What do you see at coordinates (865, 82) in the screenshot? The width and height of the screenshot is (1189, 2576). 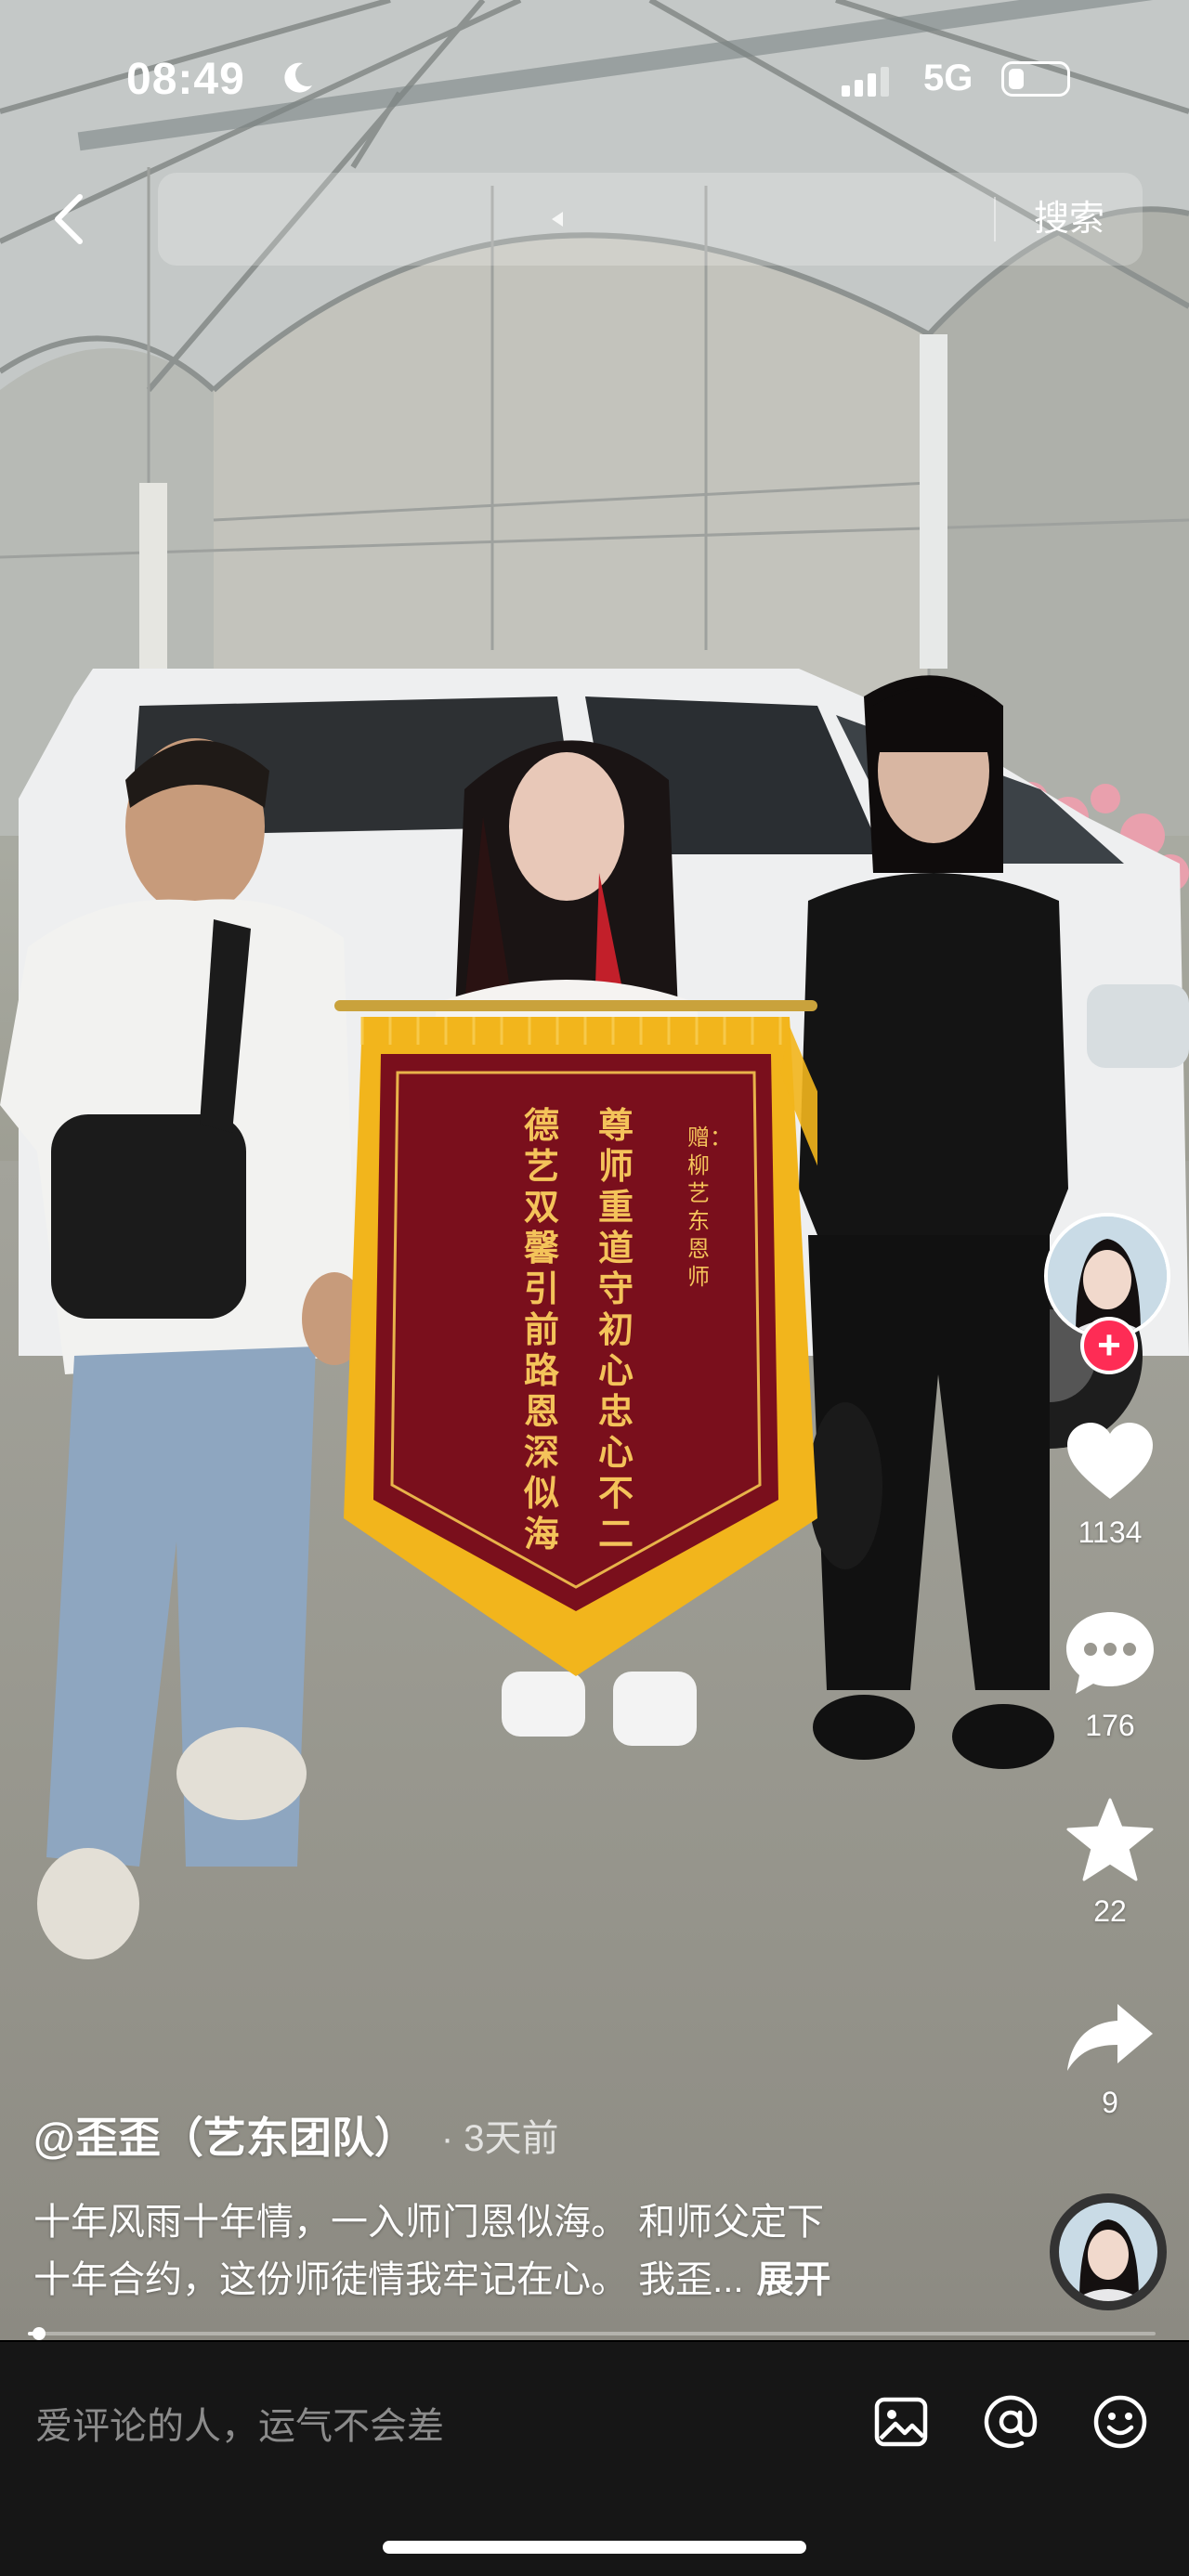 I see `signal-icon` at bounding box center [865, 82].